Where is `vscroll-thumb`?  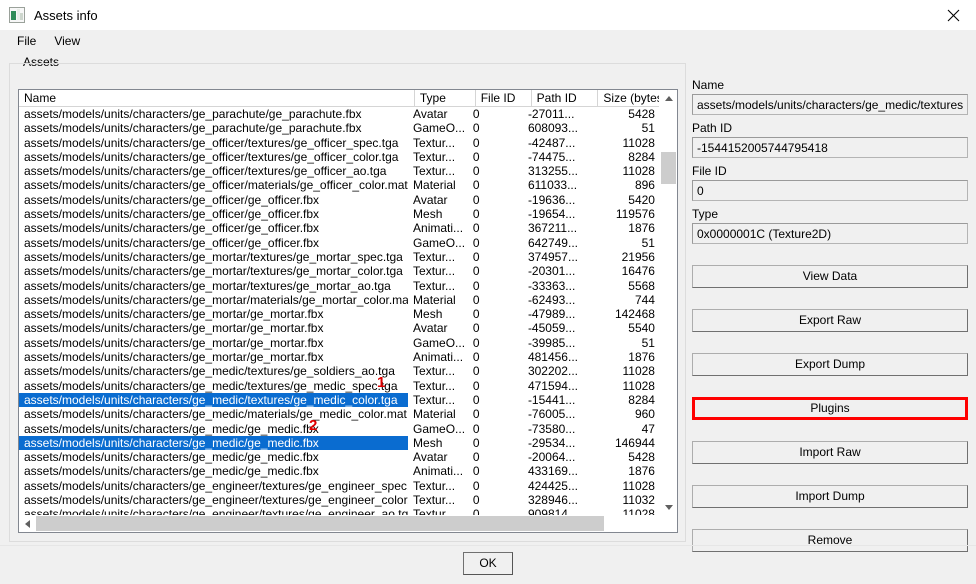 vscroll-thumb is located at coordinates (668, 168).